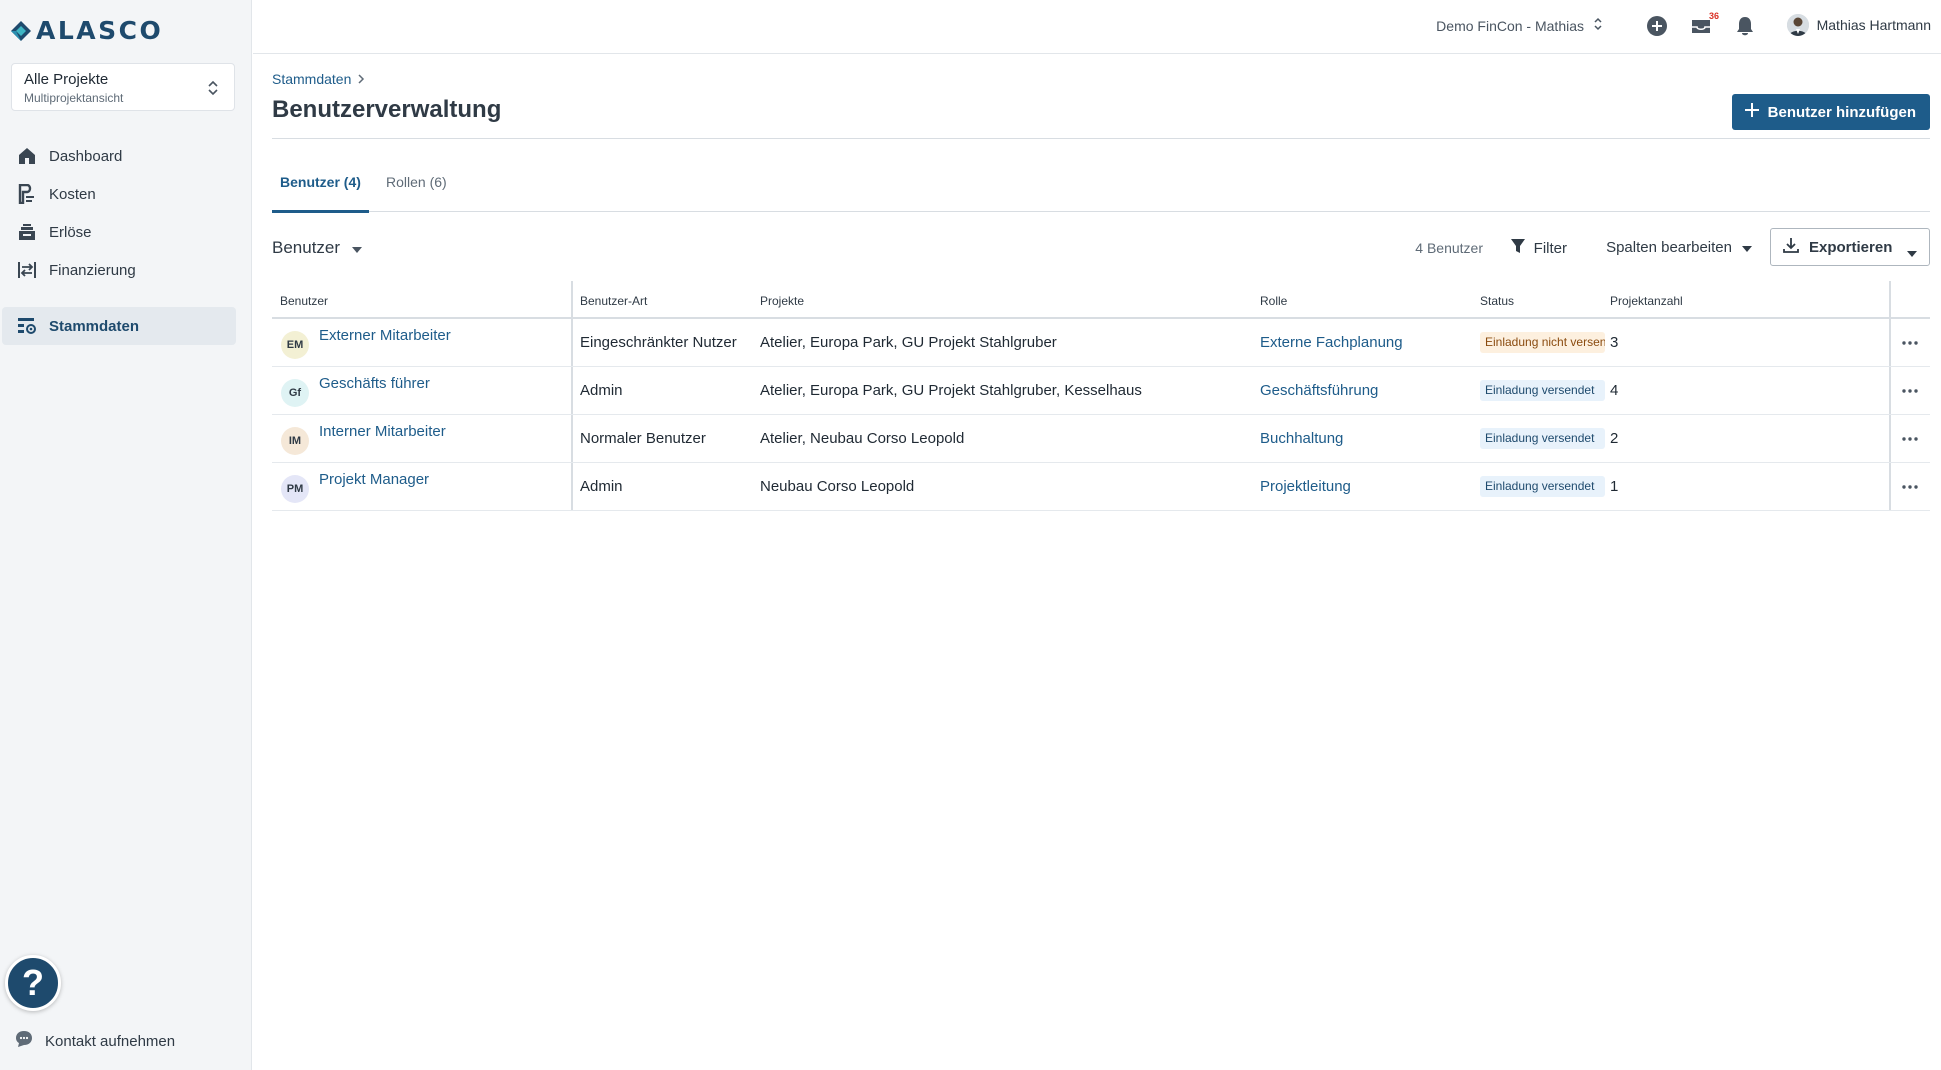 The image size is (1941, 1070). What do you see at coordinates (1614, 486) in the screenshot?
I see `project-count-cell: 1` at bounding box center [1614, 486].